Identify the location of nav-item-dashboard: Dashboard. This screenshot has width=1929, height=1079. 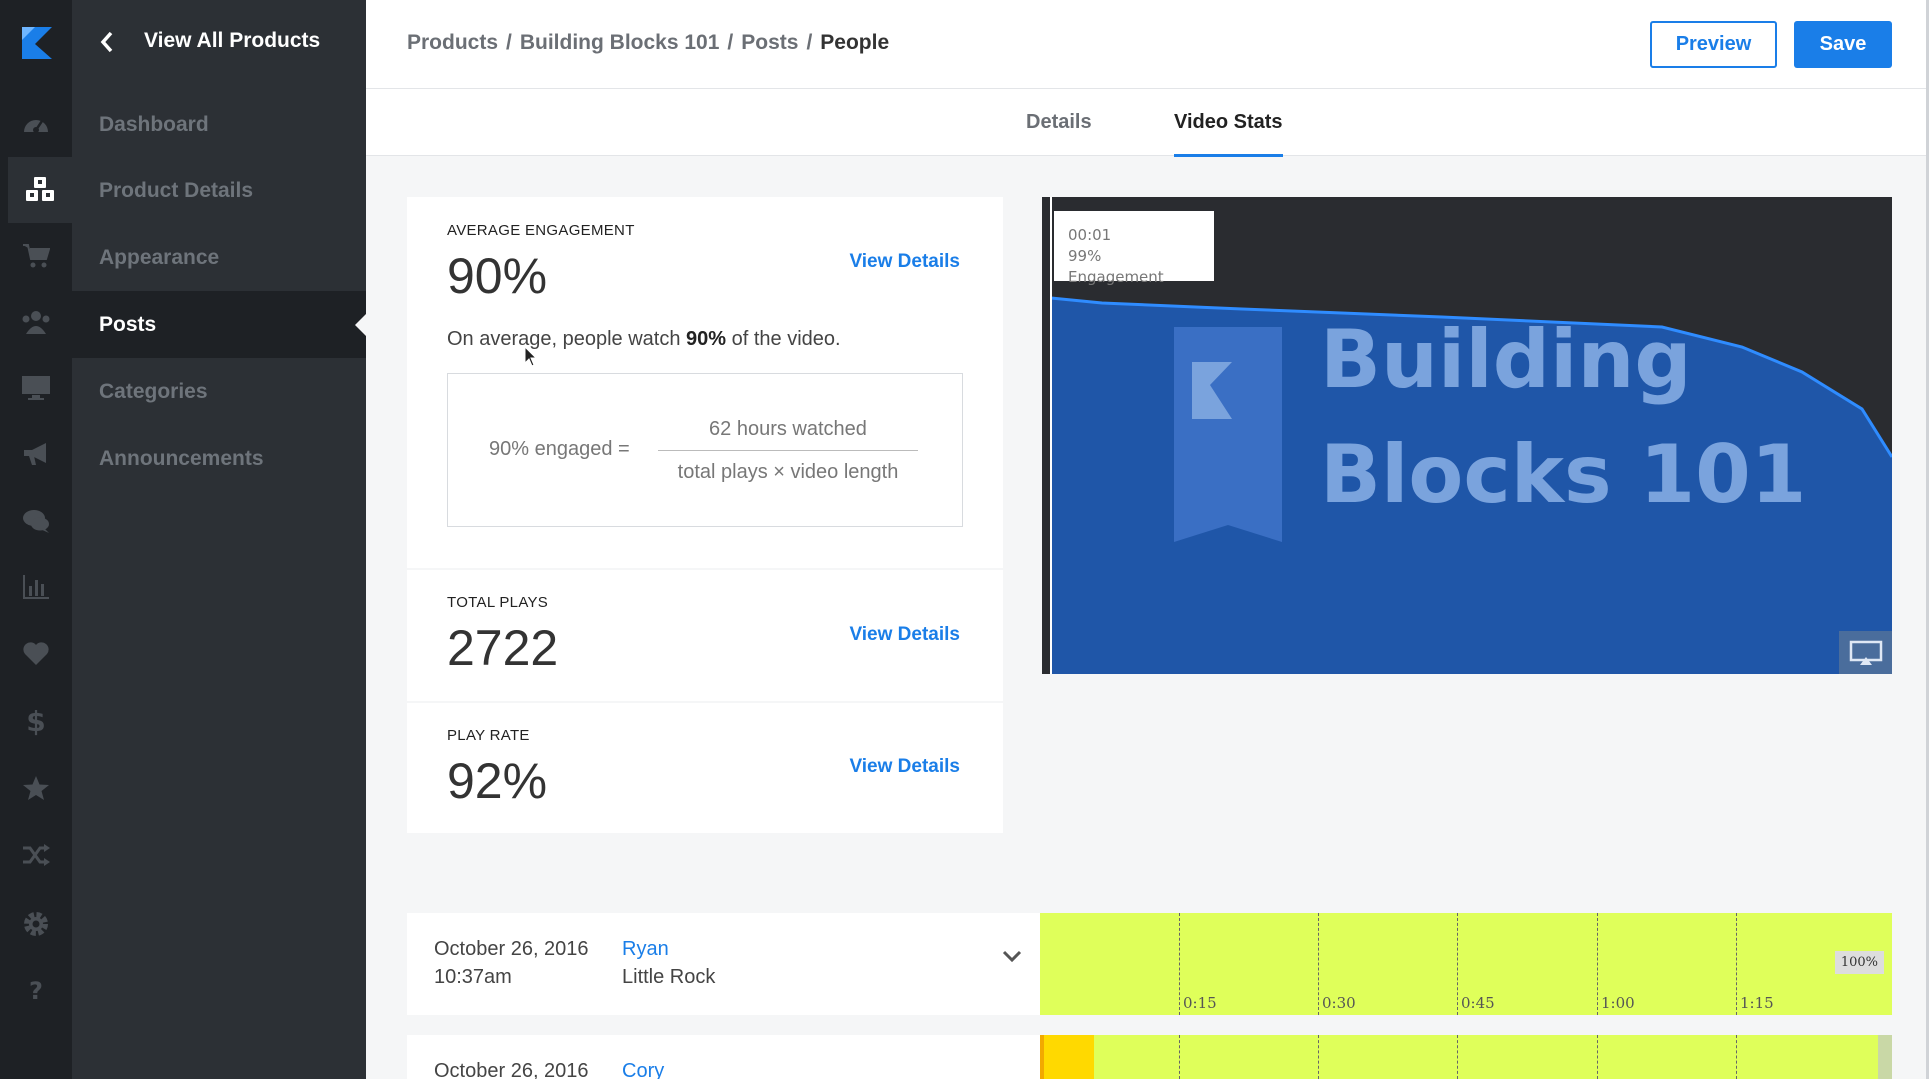
(219, 124).